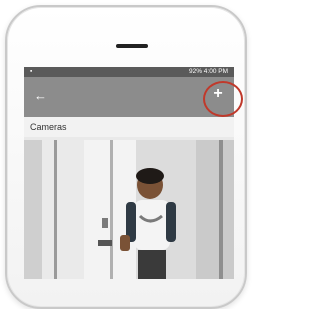  I want to click on arrow-left-icon: ←, so click(40, 95).